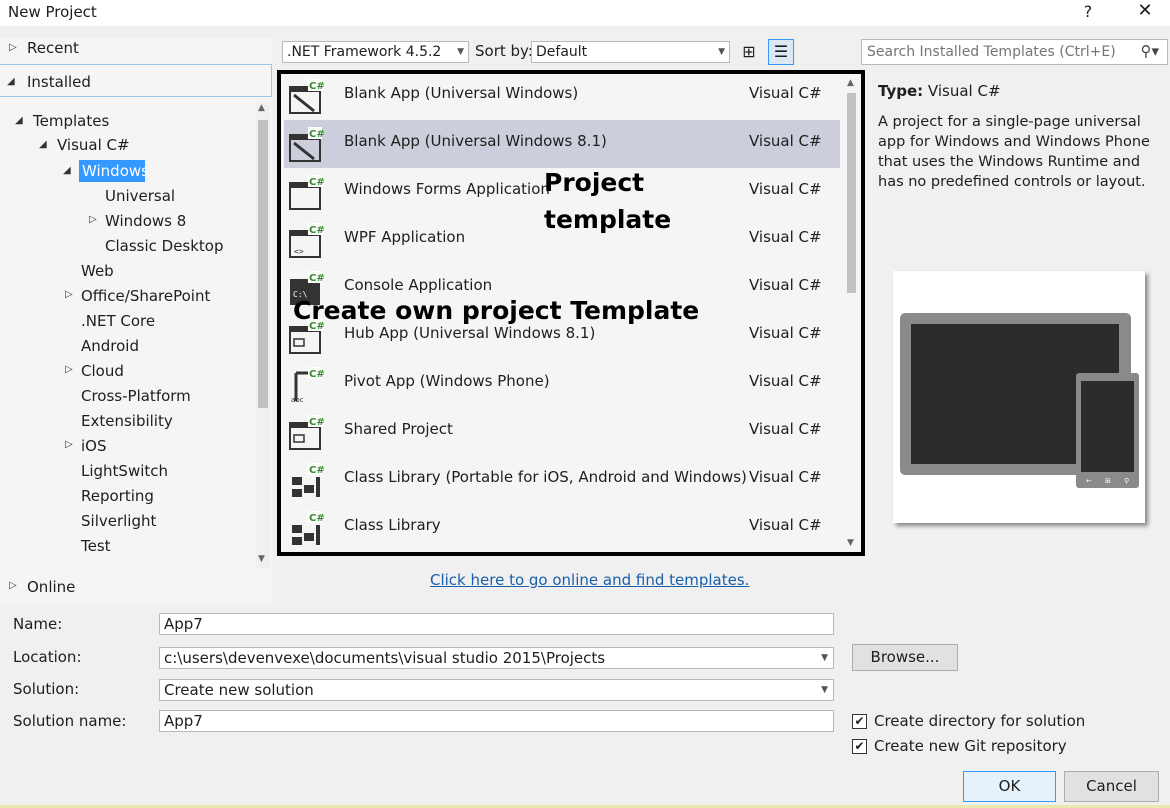 The image size is (1170, 808). I want to click on tree-item-office-sharepoint: Office/SharePoint, so click(145, 296).